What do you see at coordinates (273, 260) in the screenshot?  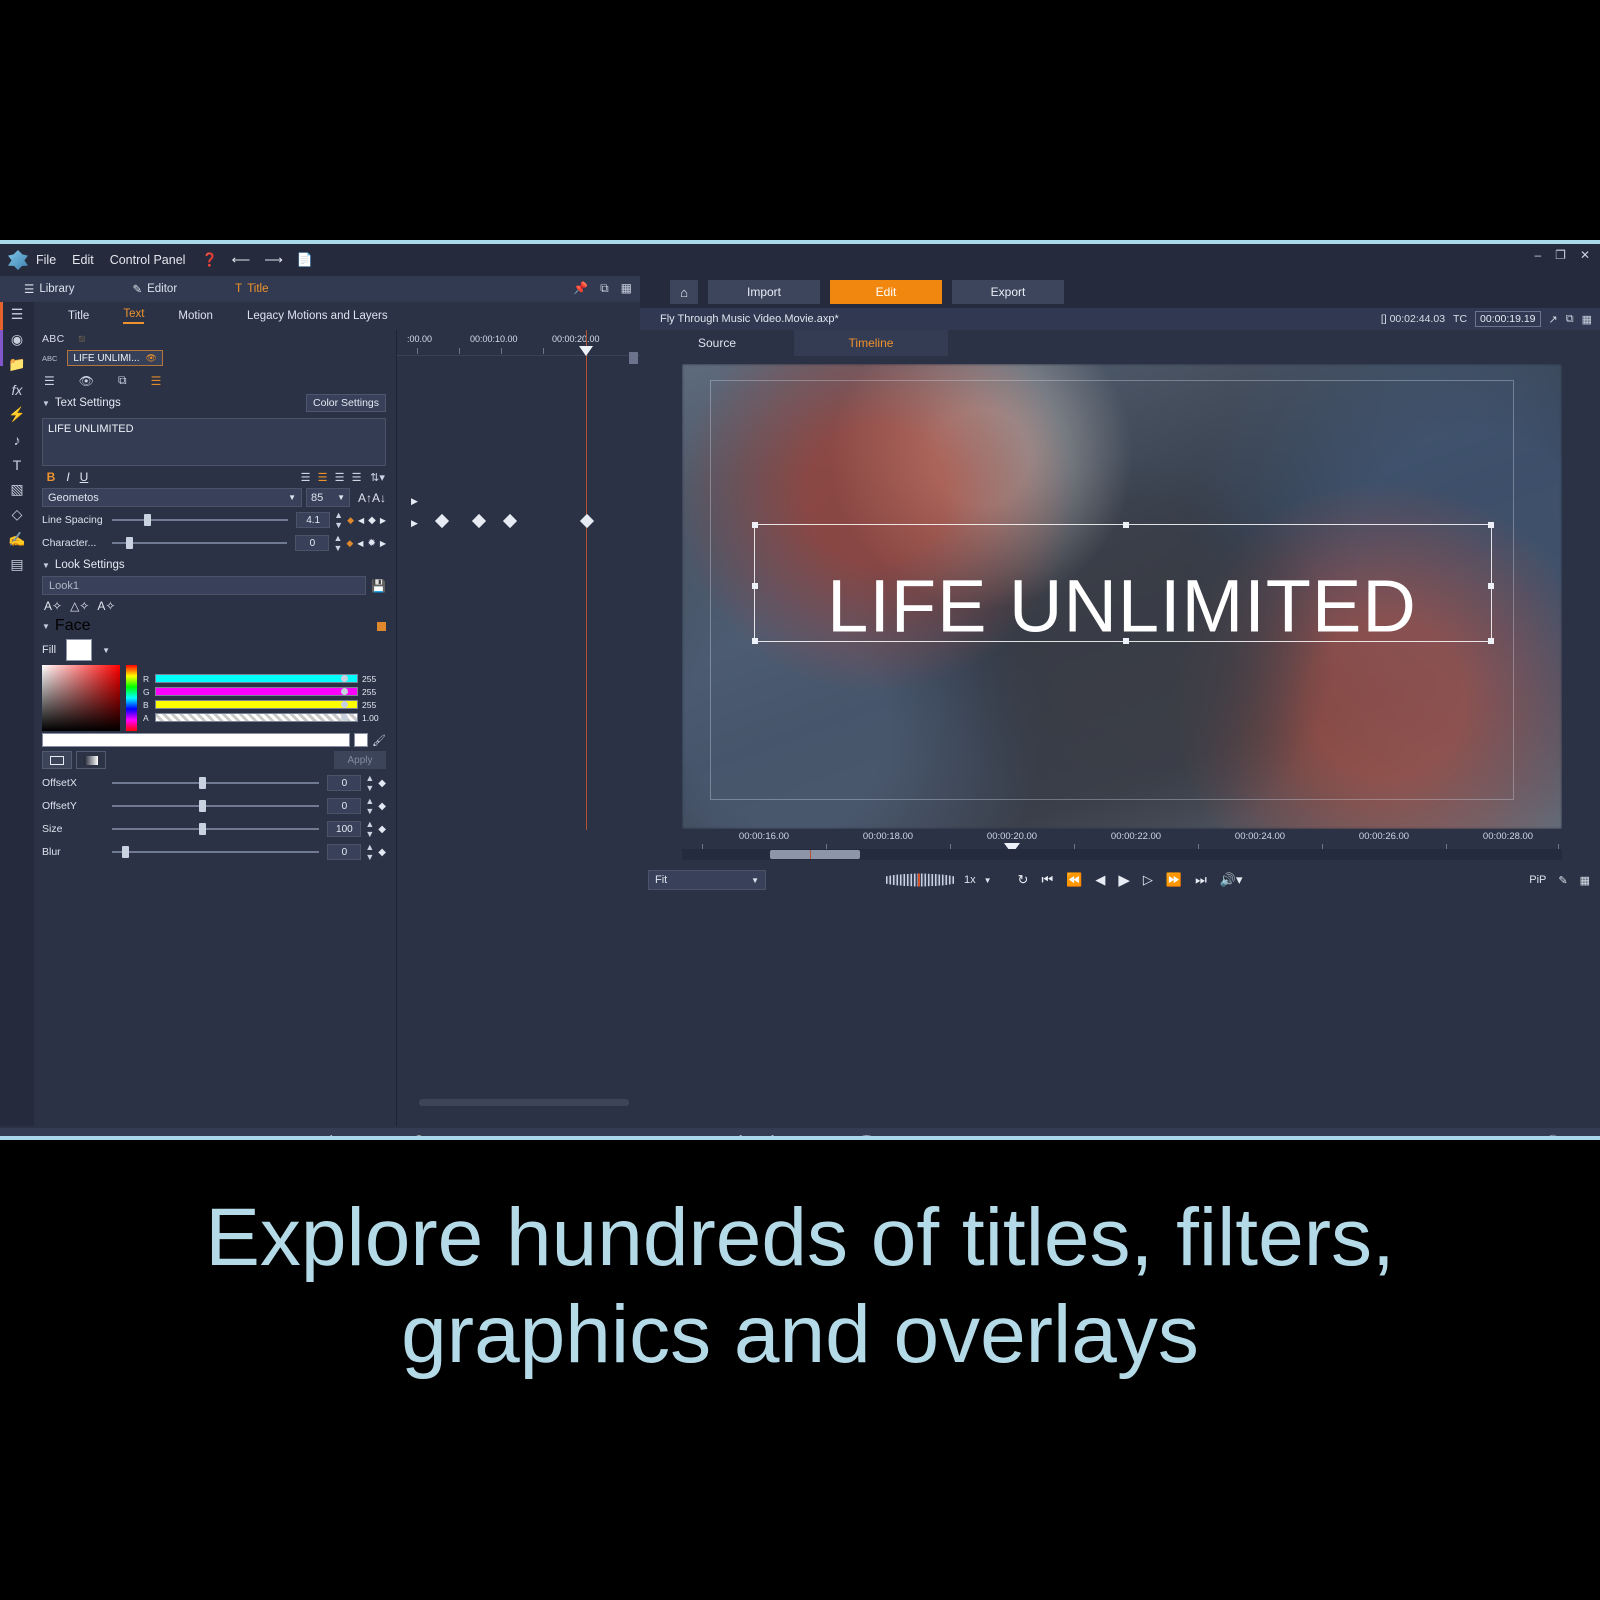 I see `redo-icon: ⟶` at bounding box center [273, 260].